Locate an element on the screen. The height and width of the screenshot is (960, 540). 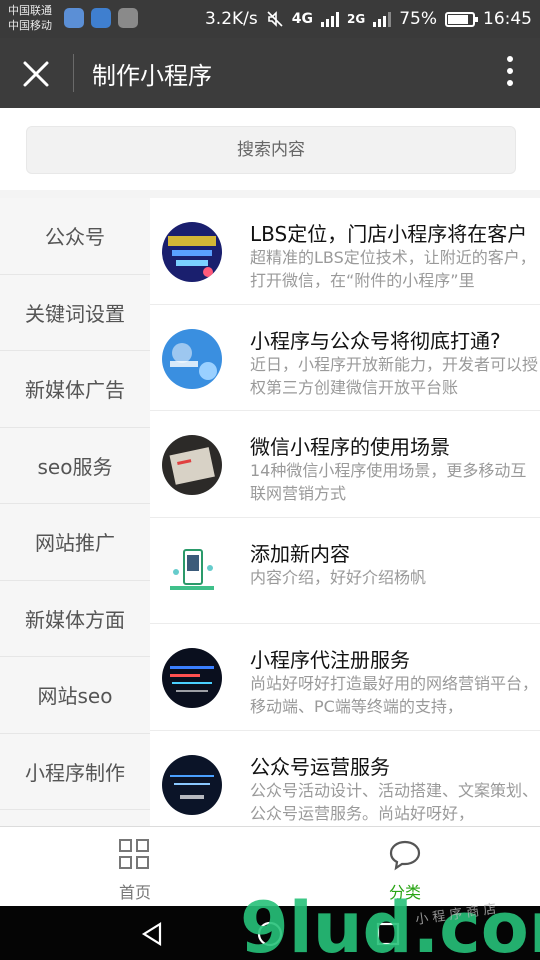
watermark-main-text: 9lud.com is located at coordinates (390, 923).